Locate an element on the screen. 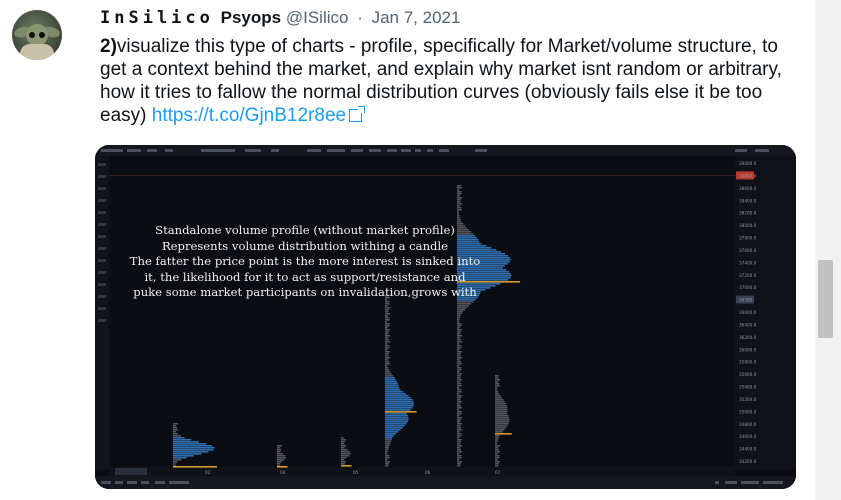  price-tick-label: 38000.0 is located at coordinates (748, 225).